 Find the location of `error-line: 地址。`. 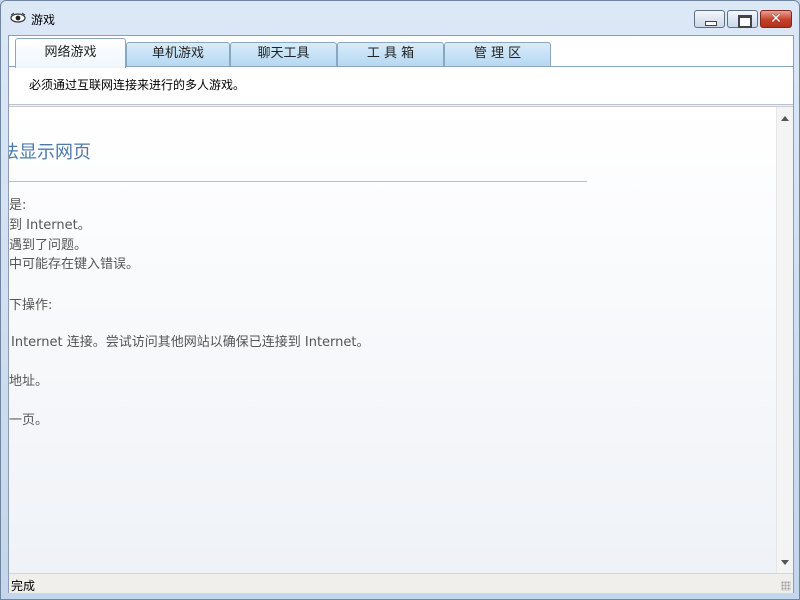

error-line: 地址。 is located at coordinates (29, 381).